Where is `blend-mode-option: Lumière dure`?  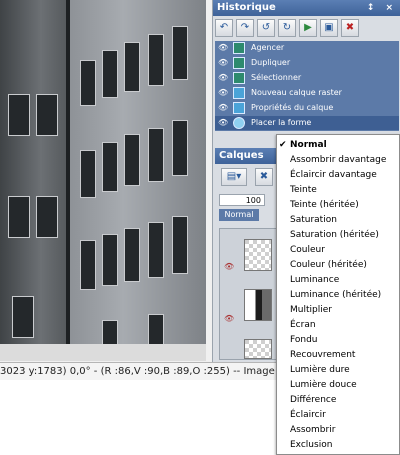
blend-mode-option: Lumière dure is located at coordinates (338, 370).